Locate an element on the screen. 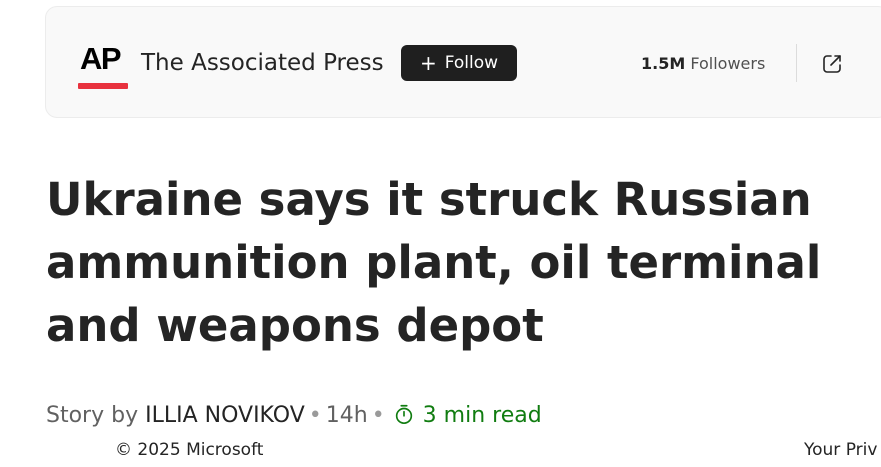 Image resolution: width=881 pixels, height=467 pixels. publisher-logo-bar is located at coordinates (103, 86).